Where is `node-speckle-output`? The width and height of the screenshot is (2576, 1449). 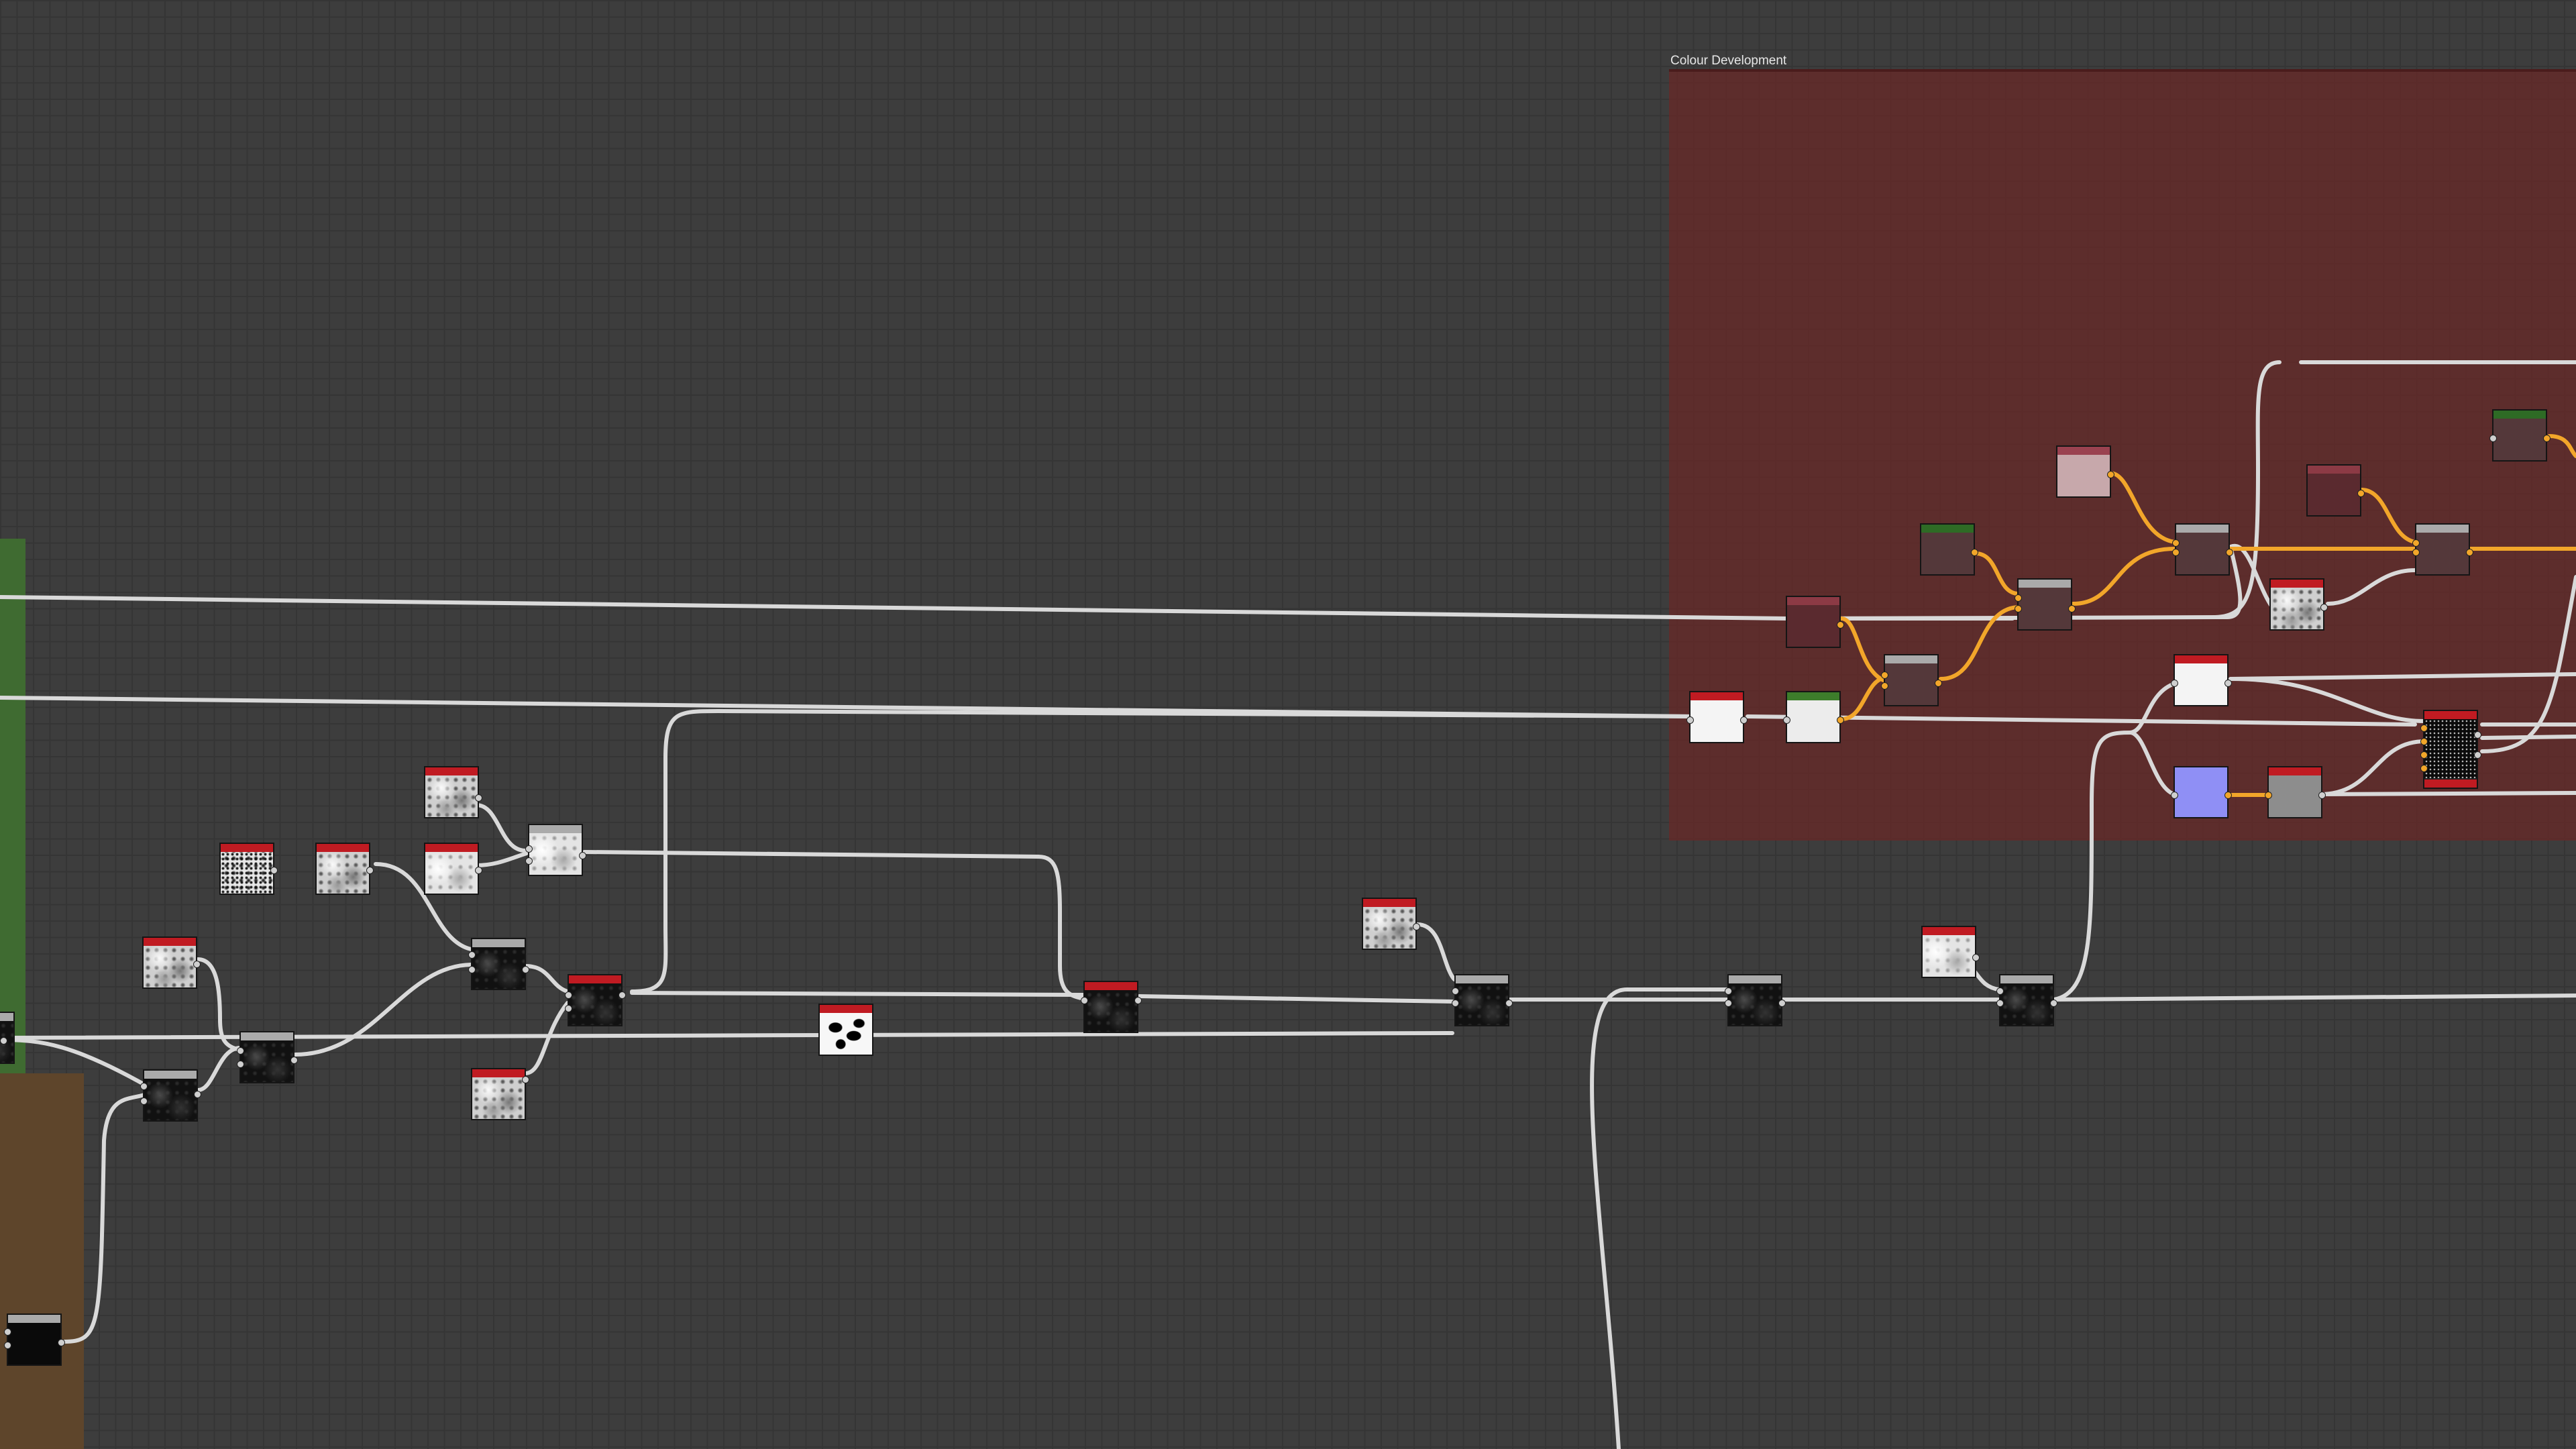
node-speckle-output is located at coordinates (2450, 749).